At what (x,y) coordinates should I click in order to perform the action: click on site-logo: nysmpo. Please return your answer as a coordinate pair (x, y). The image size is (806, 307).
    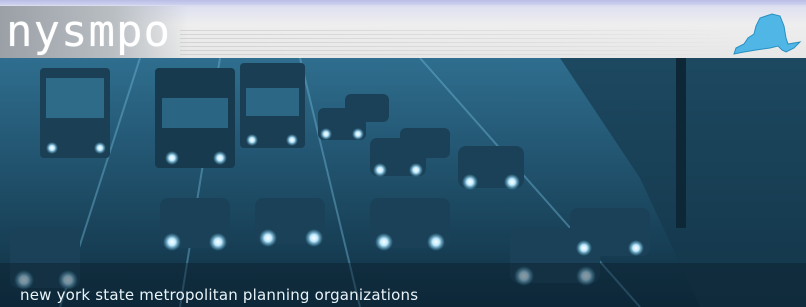
    Looking at the image, I should click on (88, 32).